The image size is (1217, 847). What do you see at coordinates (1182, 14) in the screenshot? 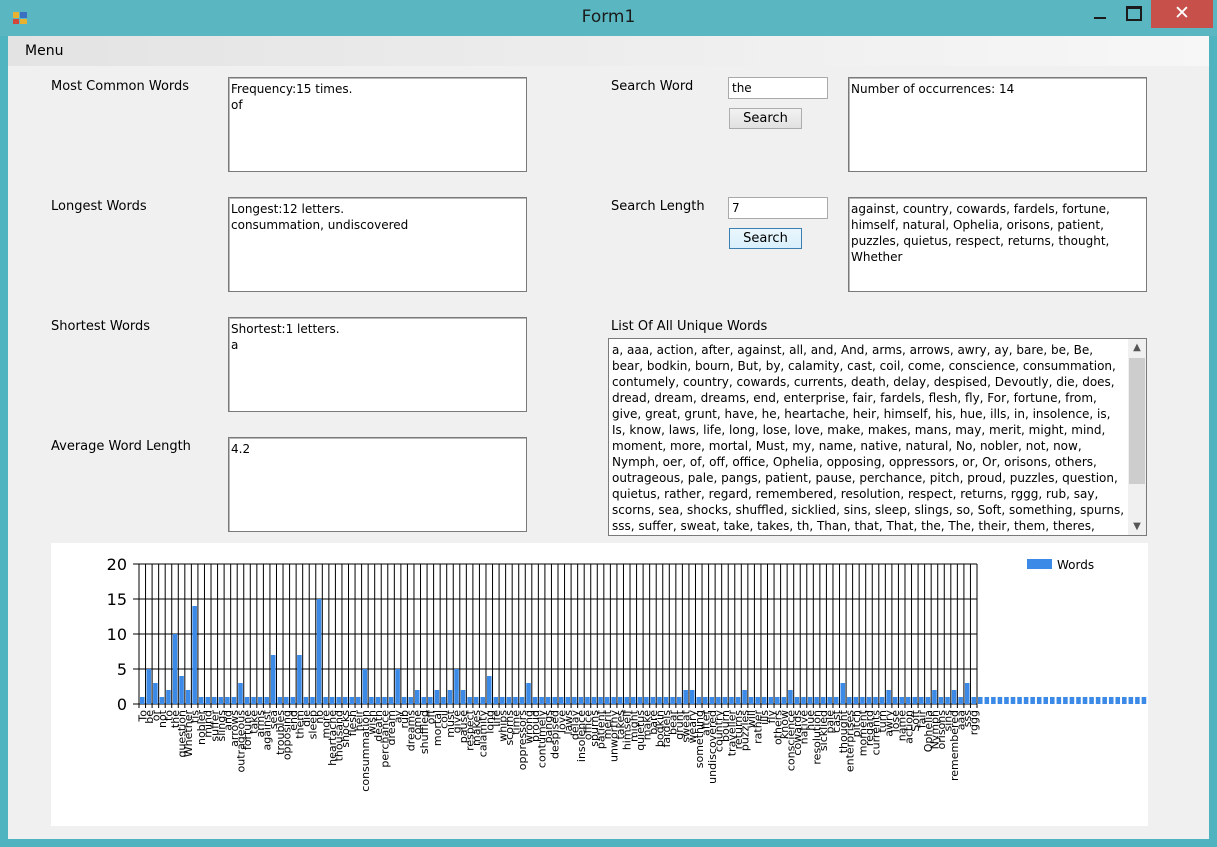
I see `close-button: ✕` at bounding box center [1182, 14].